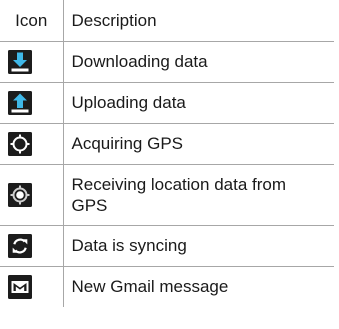  I want to click on sync-icon, so click(20, 245).